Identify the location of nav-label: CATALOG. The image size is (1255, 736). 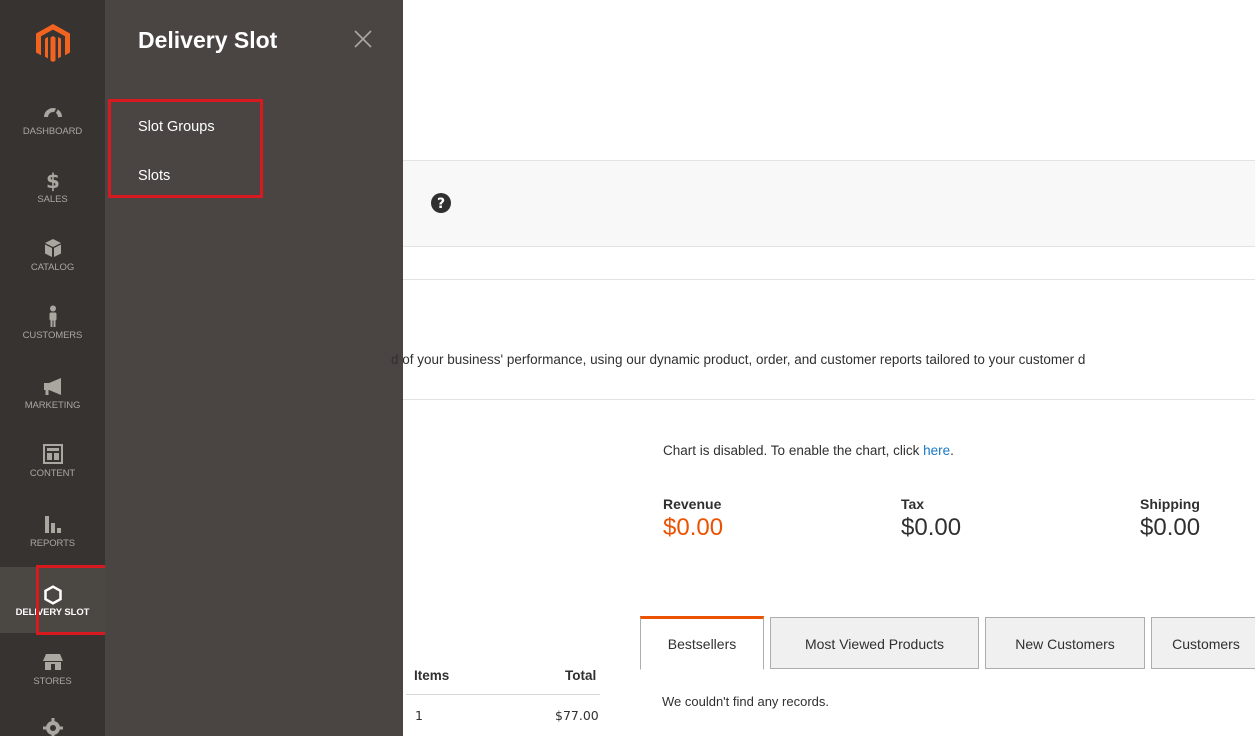
(52, 267).